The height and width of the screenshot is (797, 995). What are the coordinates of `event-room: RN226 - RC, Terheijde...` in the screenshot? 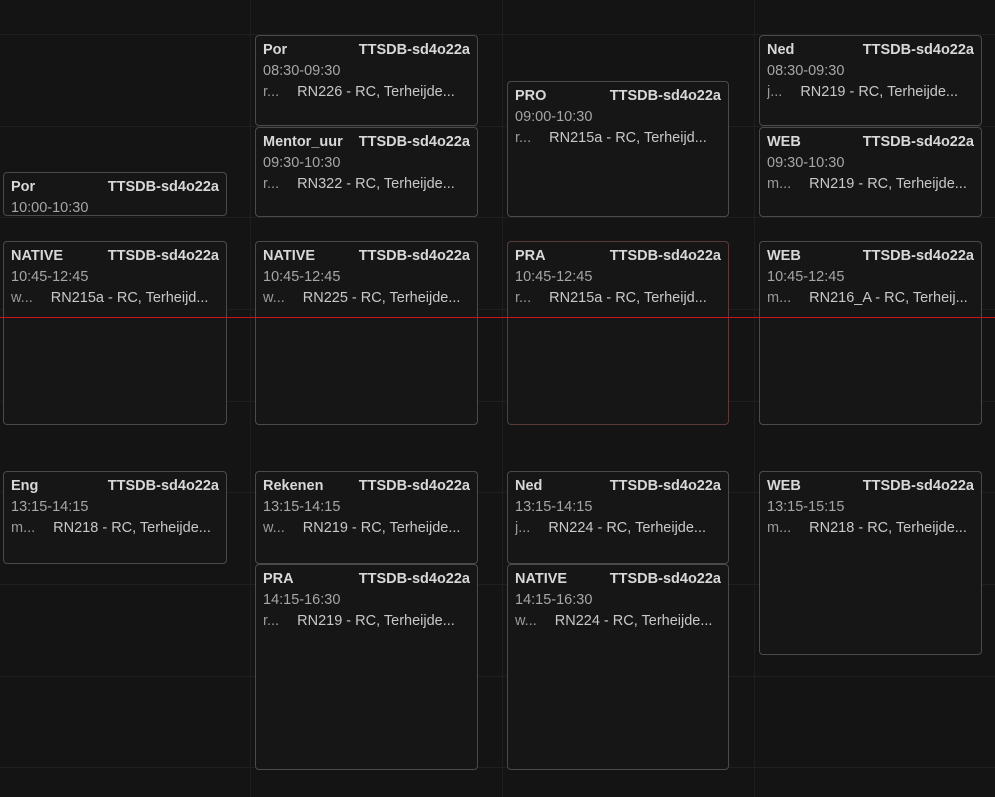 It's located at (376, 92).